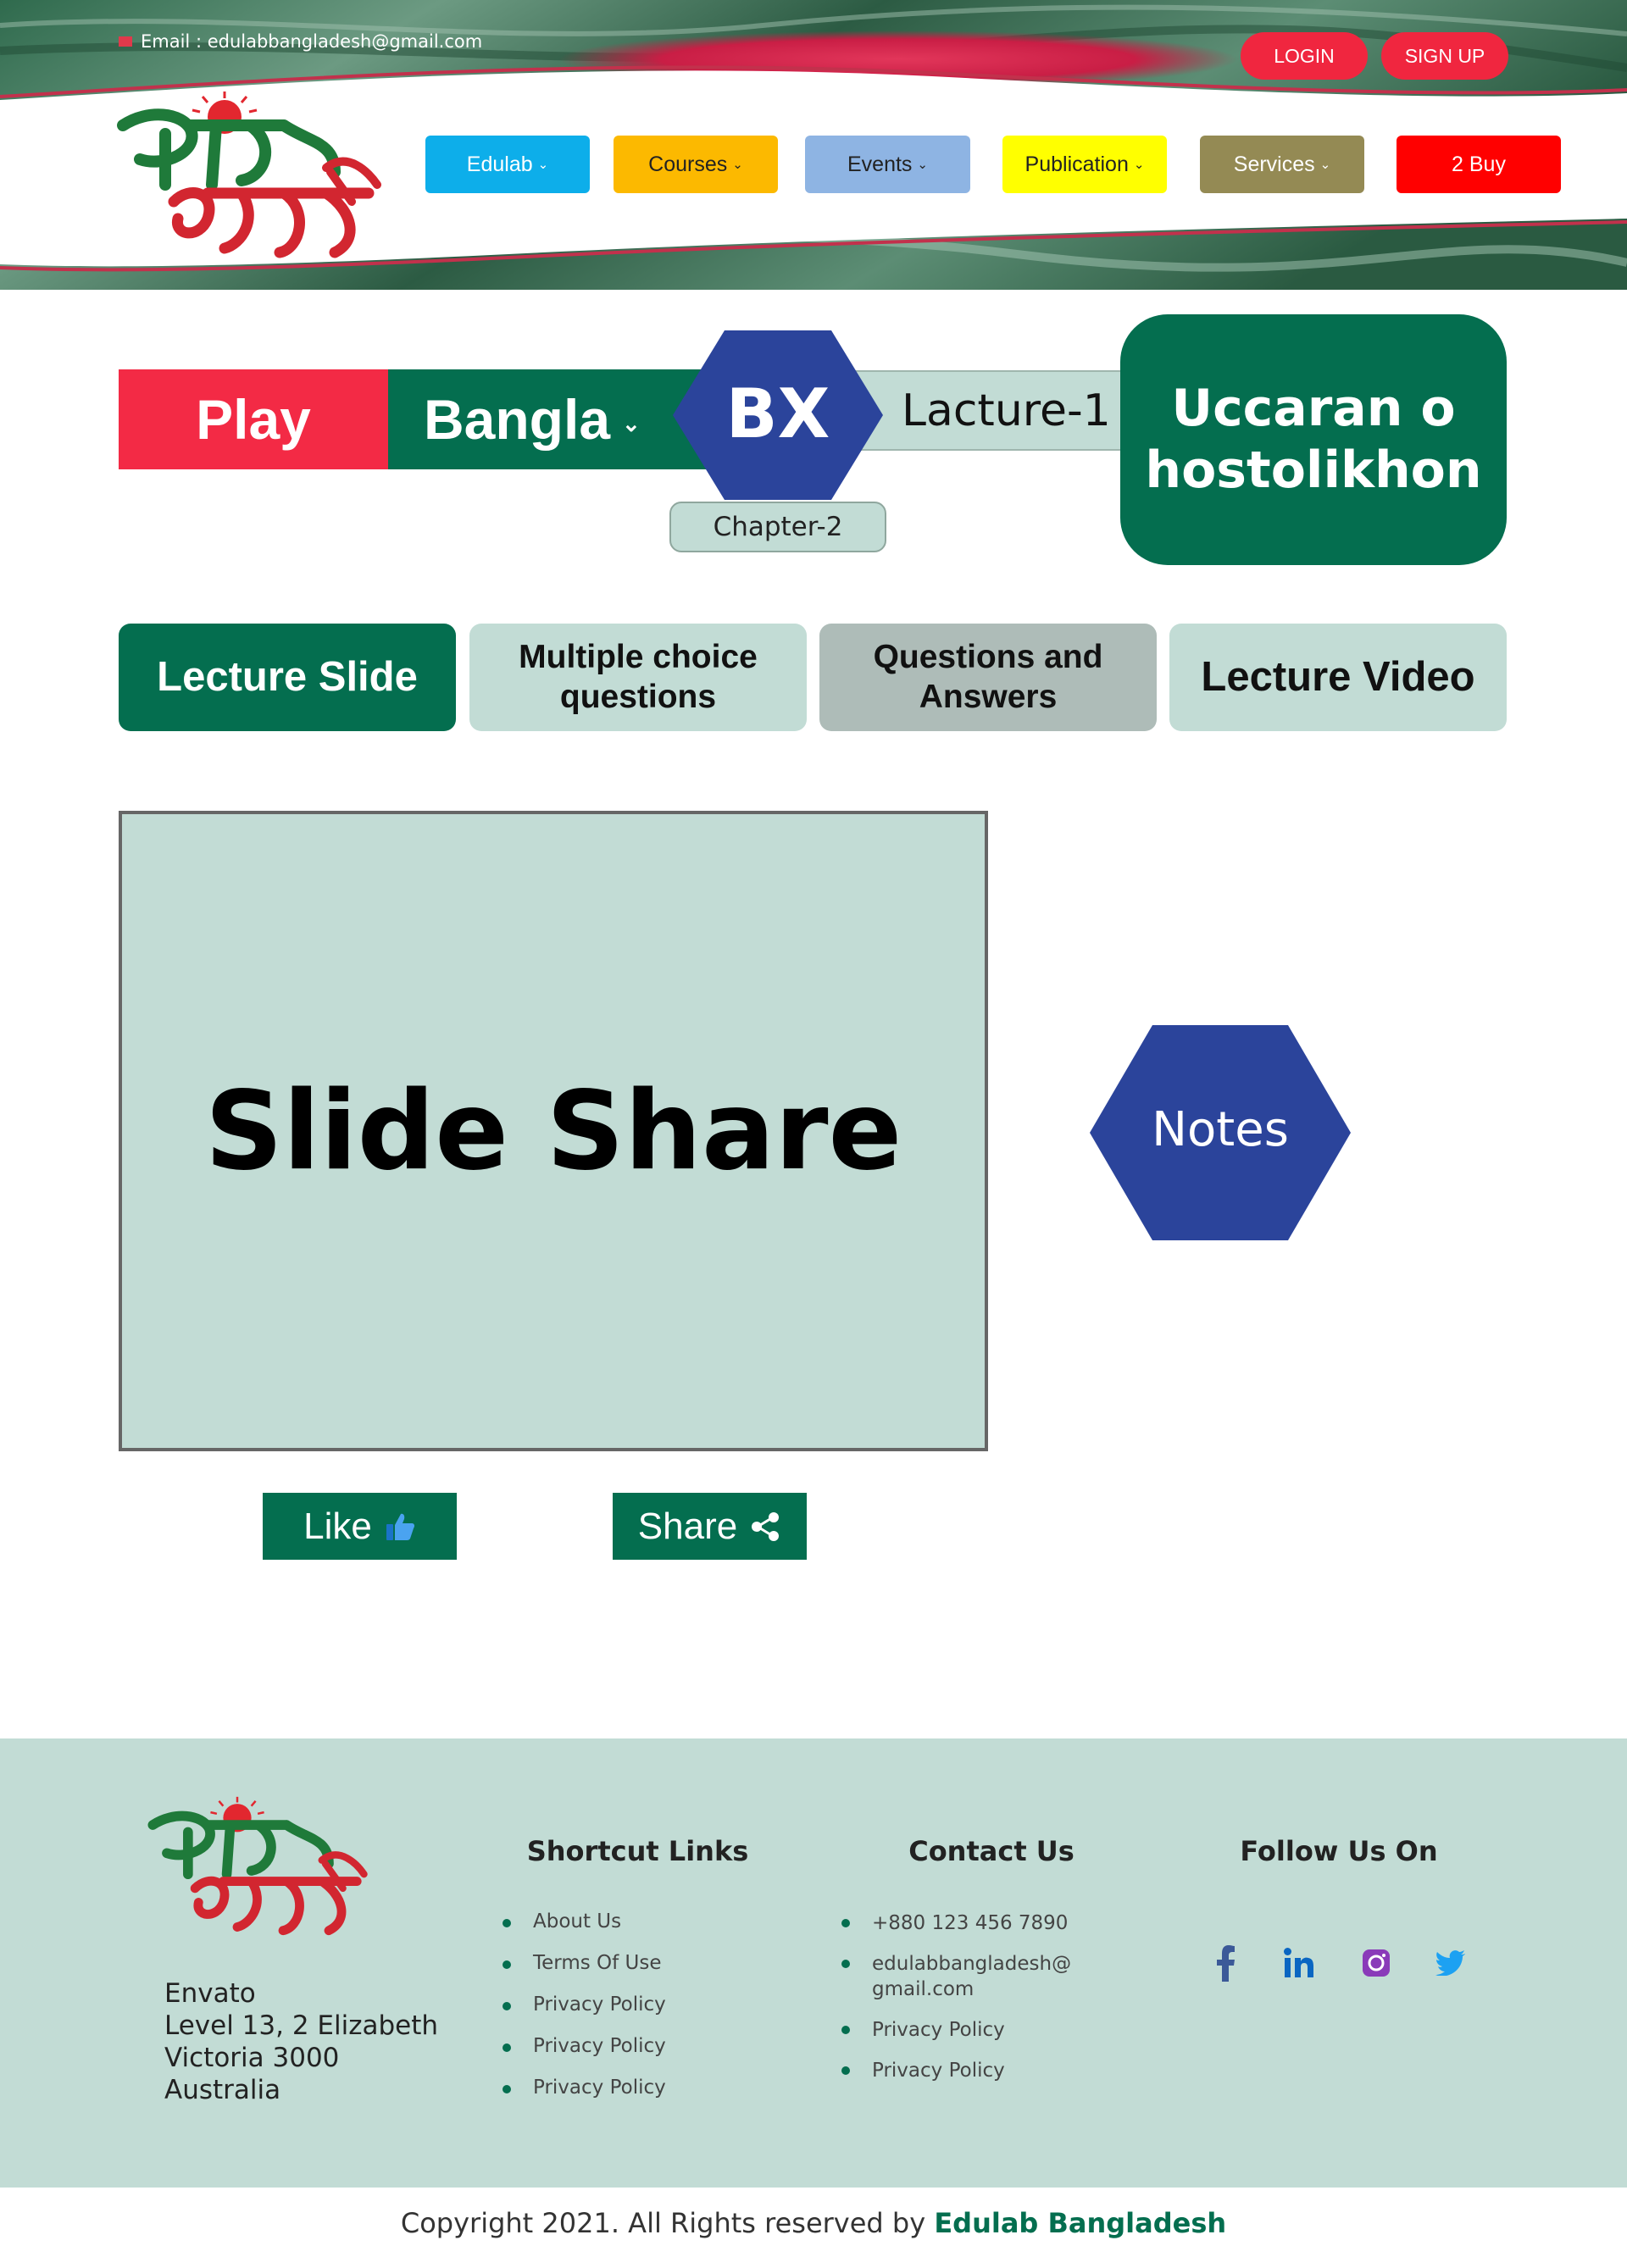 The image size is (1627, 2268). What do you see at coordinates (500, 164) in the screenshot?
I see `nav-edulab-label: Edulab` at bounding box center [500, 164].